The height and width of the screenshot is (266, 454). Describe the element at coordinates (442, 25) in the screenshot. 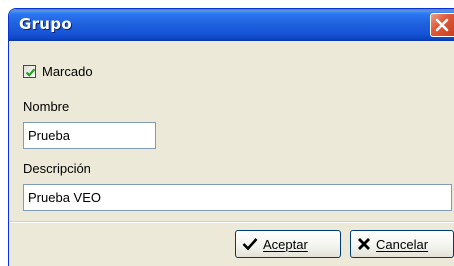

I see `close-button` at that location.